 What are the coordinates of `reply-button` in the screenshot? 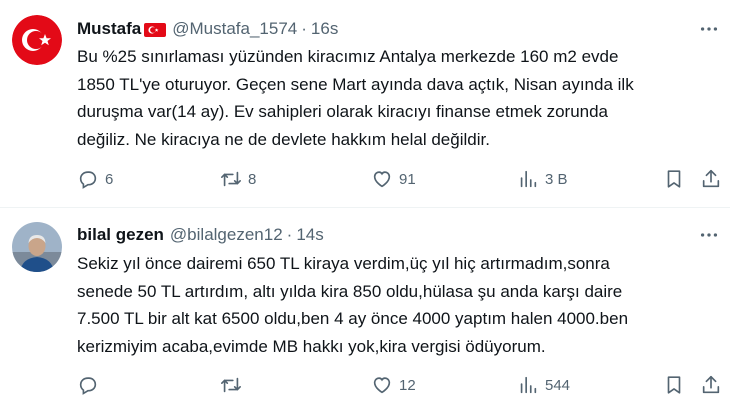 It's located at (91, 385).